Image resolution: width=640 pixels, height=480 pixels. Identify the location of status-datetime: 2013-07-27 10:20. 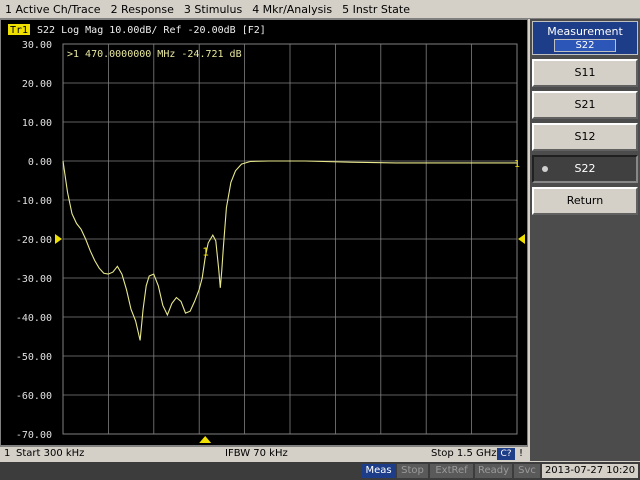
(590, 471).